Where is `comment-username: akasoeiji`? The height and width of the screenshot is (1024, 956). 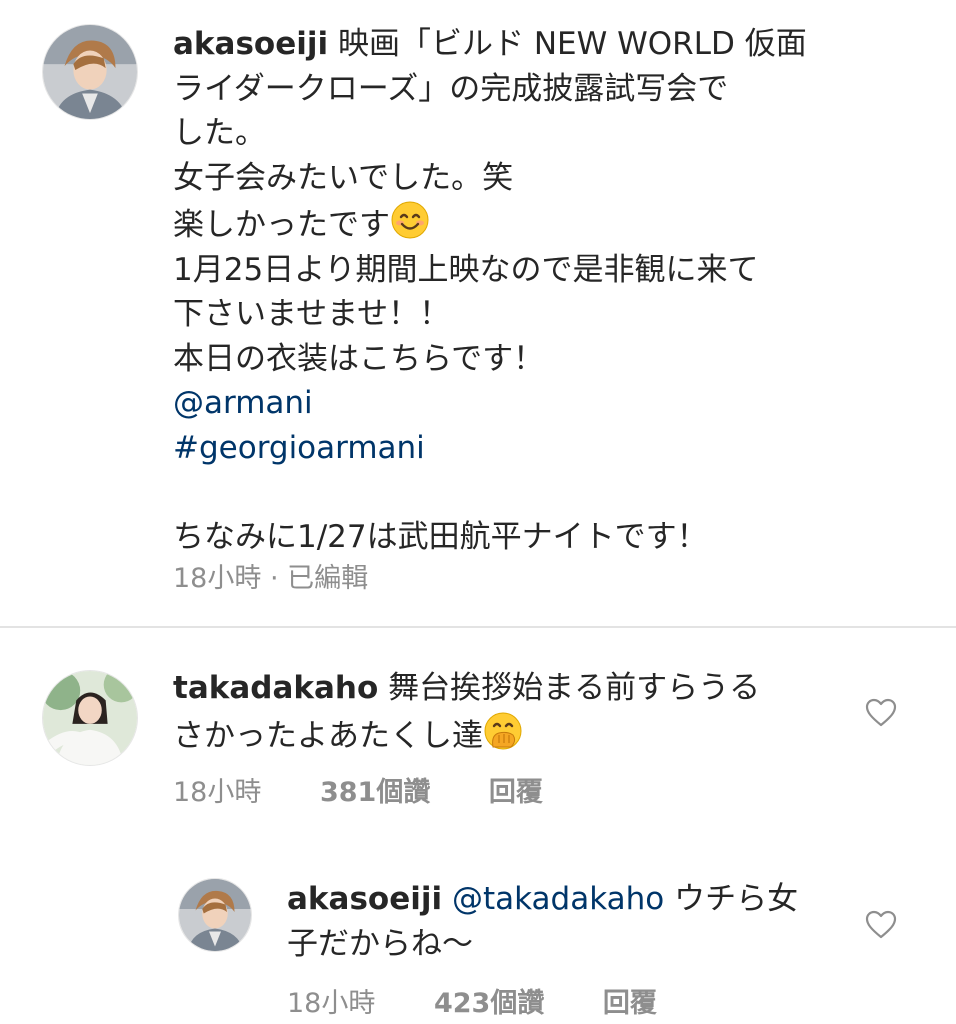
comment-username: akasoeiji is located at coordinates (364, 899).